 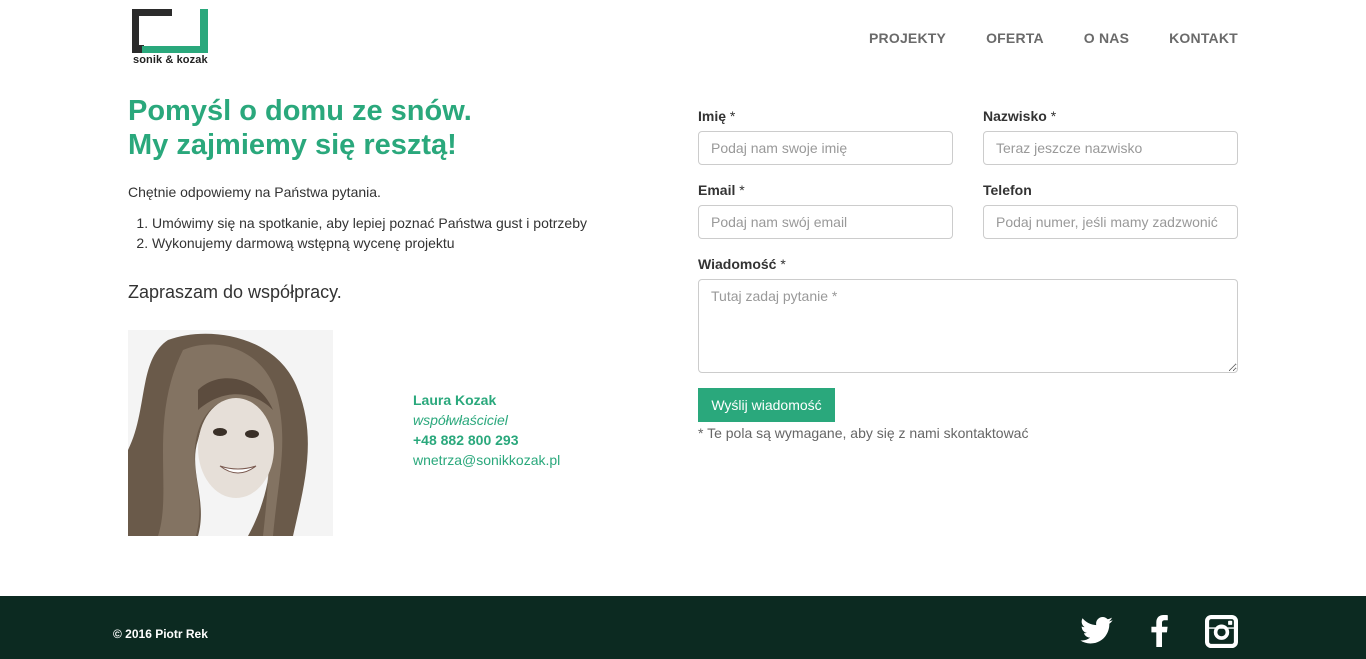 What do you see at coordinates (683, 627) in the screenshot?
I see `footer: © 2016 Piotr Rek` at bounding box center [683, 627].